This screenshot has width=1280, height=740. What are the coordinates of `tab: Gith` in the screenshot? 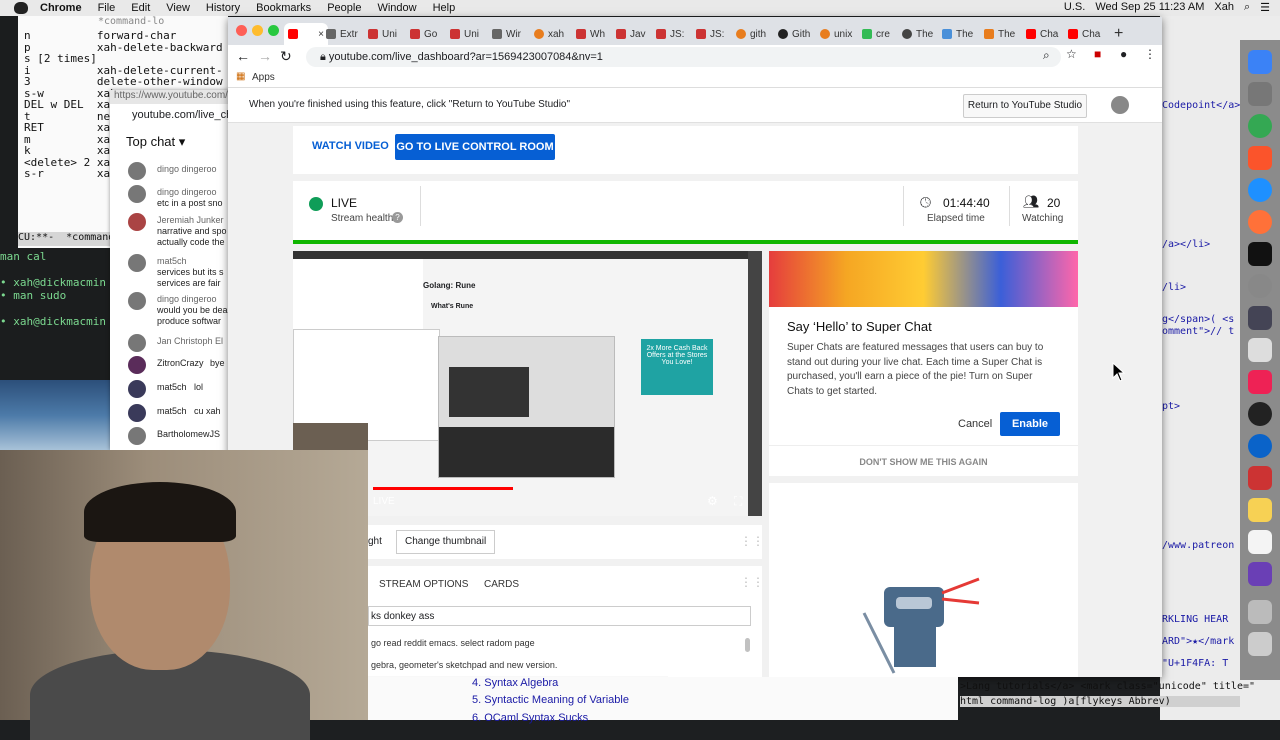 It's located at (794, 34).